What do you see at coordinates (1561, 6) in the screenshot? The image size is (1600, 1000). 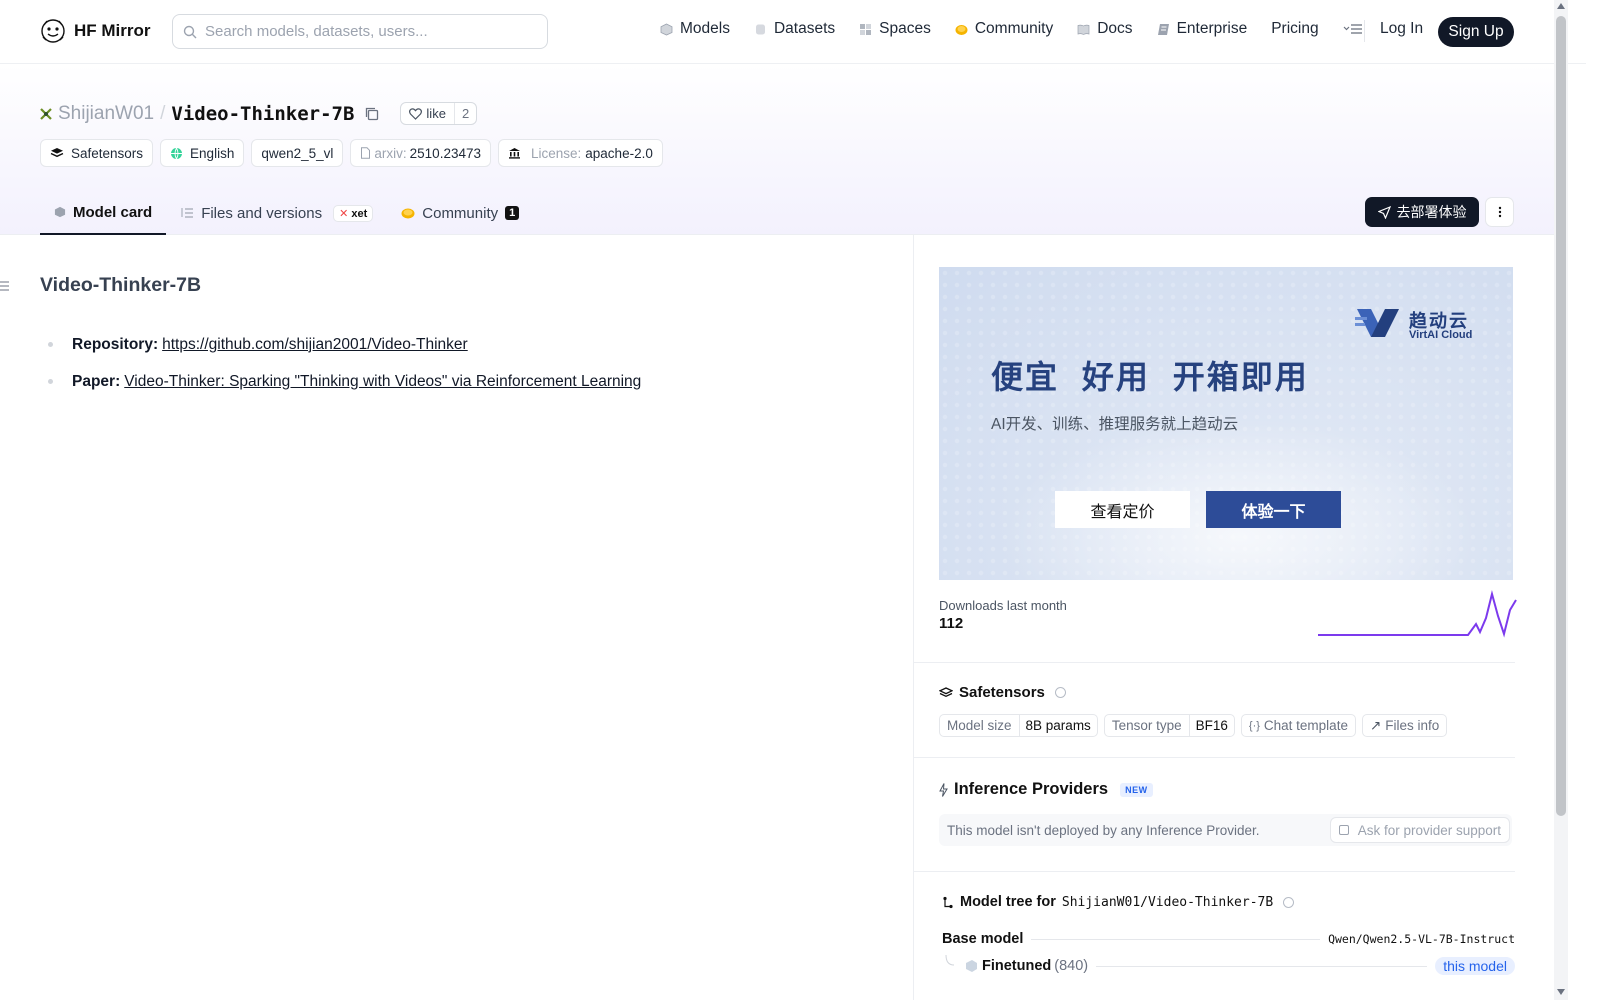 I see `scroll-up-arrow-icon` at bounding box center [1561, 6].